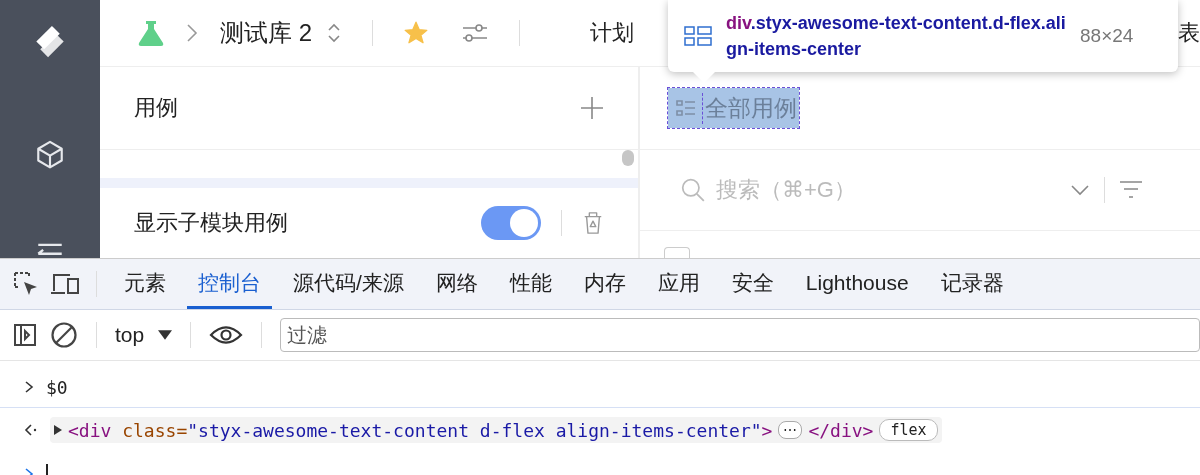 The height and width of the screenshot is (475, 1200). I want to click on devtools-tab: 记录器, so click(972, 284).